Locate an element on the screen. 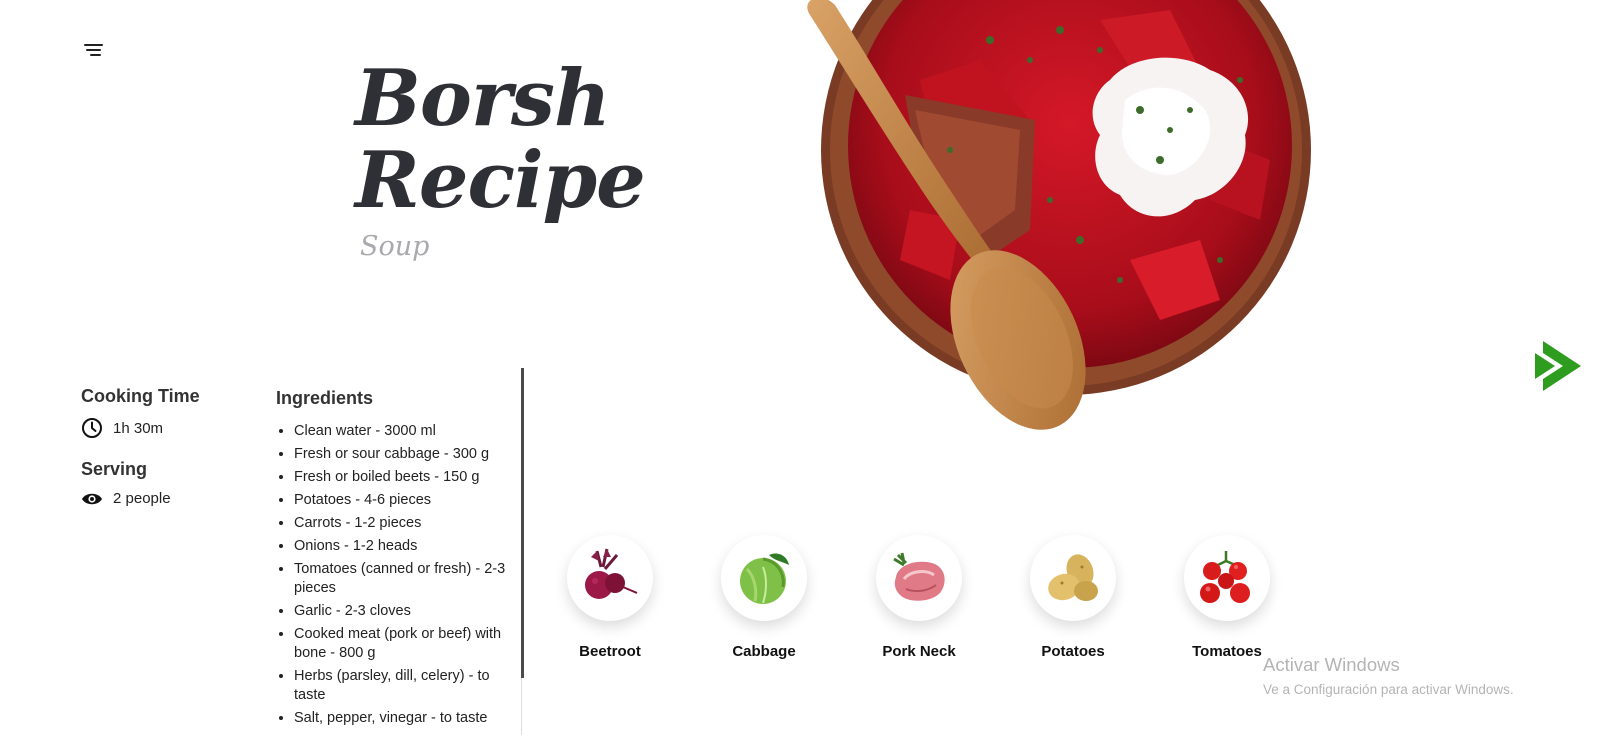 The image size is (1600, 735). ingredient-card-pork-neck: Pork Neck is located at coordinates (919, 597).